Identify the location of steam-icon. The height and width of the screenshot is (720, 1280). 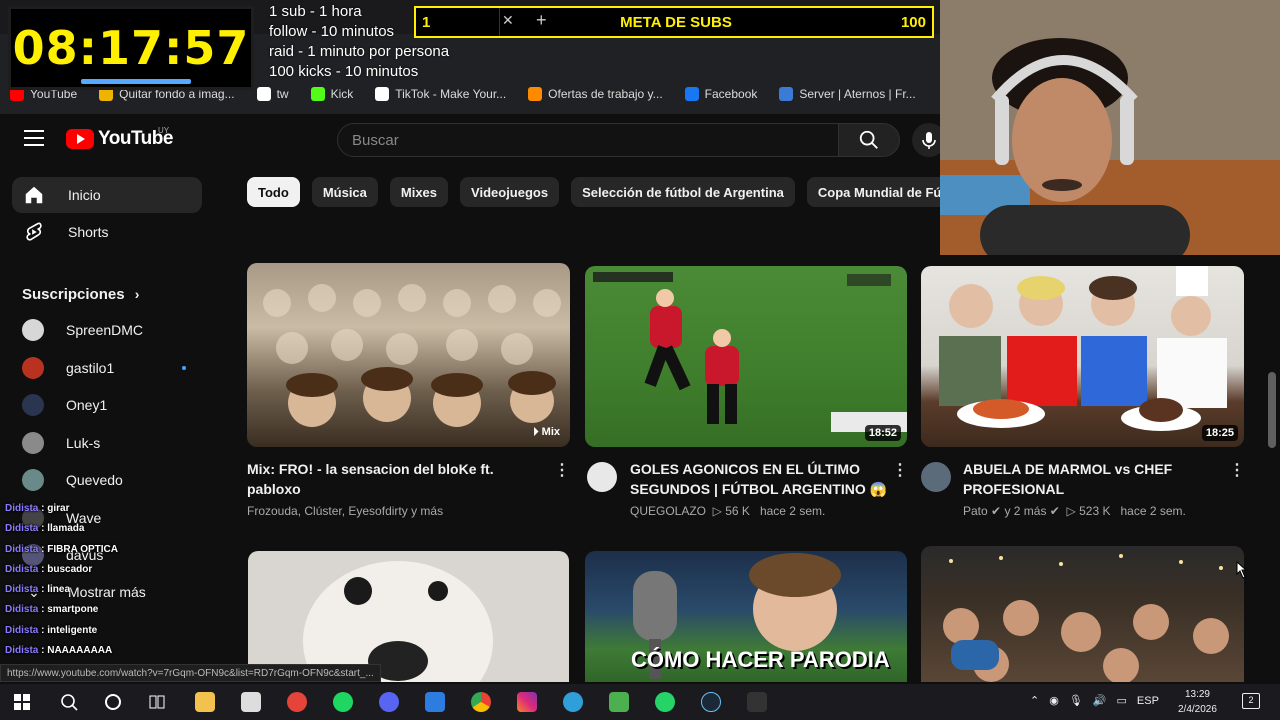
(711, 702).